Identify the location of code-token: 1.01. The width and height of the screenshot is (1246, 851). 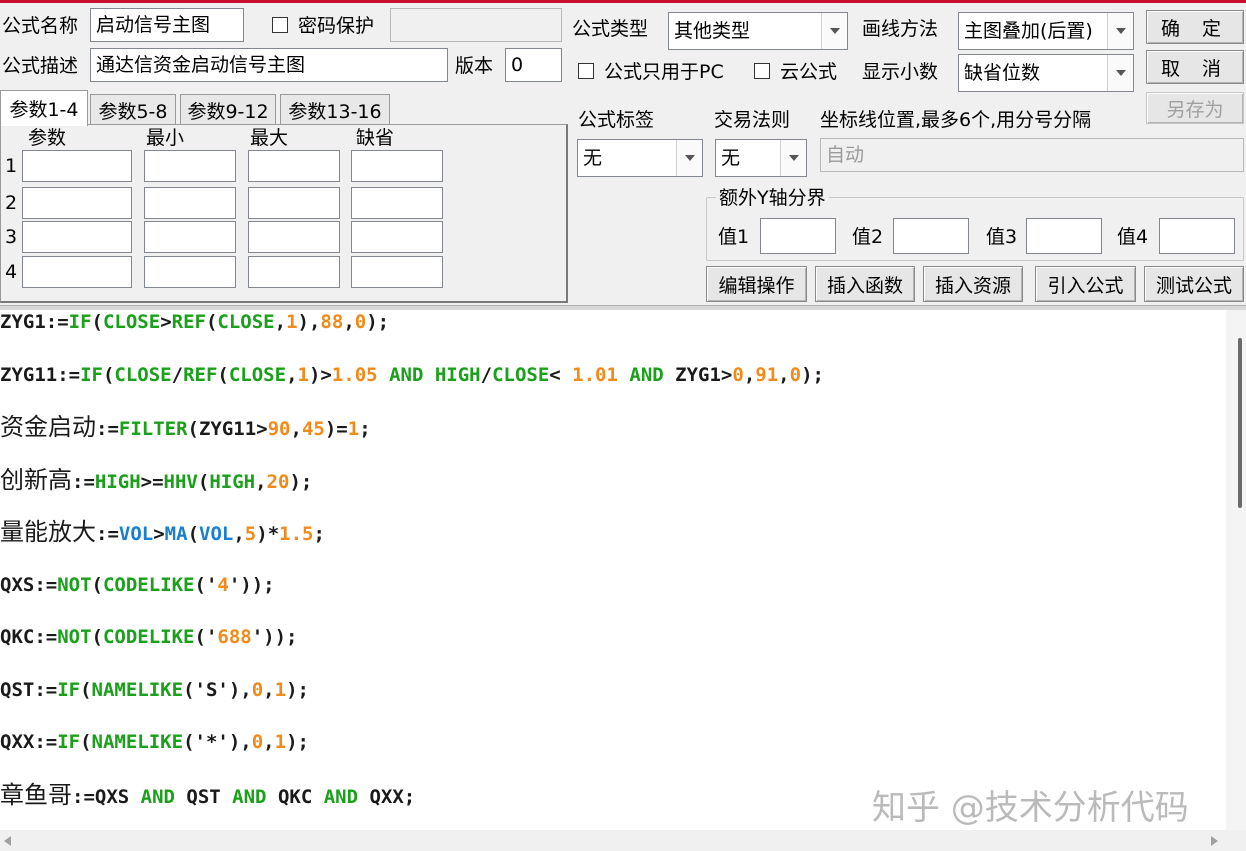
(595, 374).